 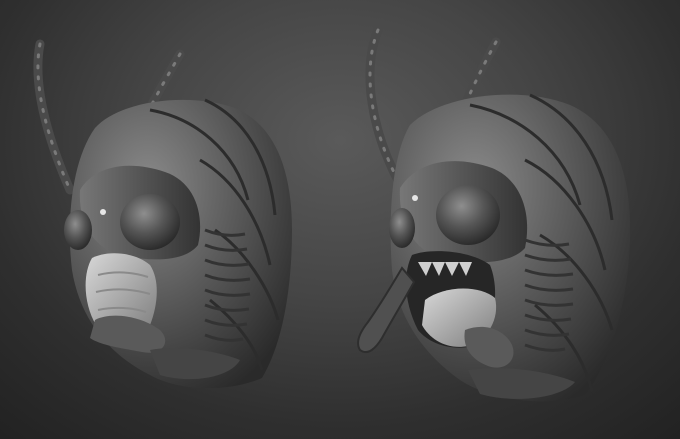 What do you see at coordinates (54, 117) in the screenshot?
I see `antenna-left` at bounding box center [54, 117].